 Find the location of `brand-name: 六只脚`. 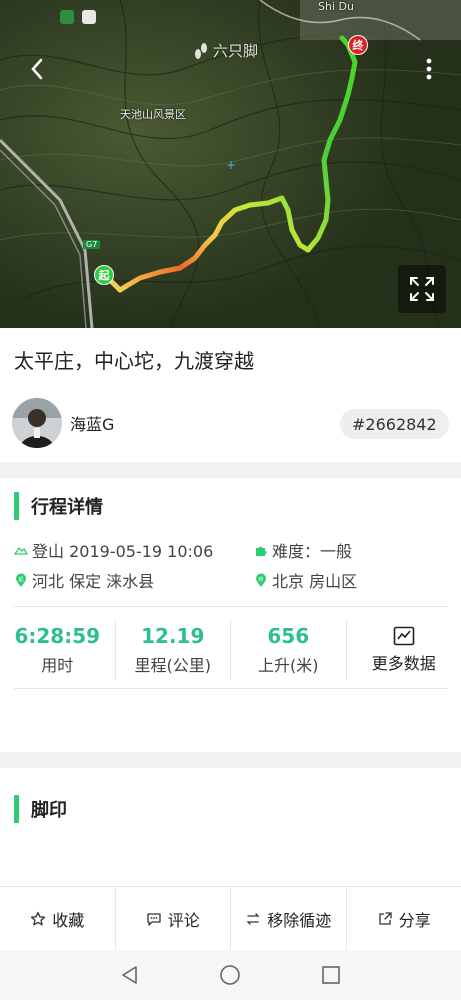

brand-name: 六只脚 is located at coordinates (236, 51).